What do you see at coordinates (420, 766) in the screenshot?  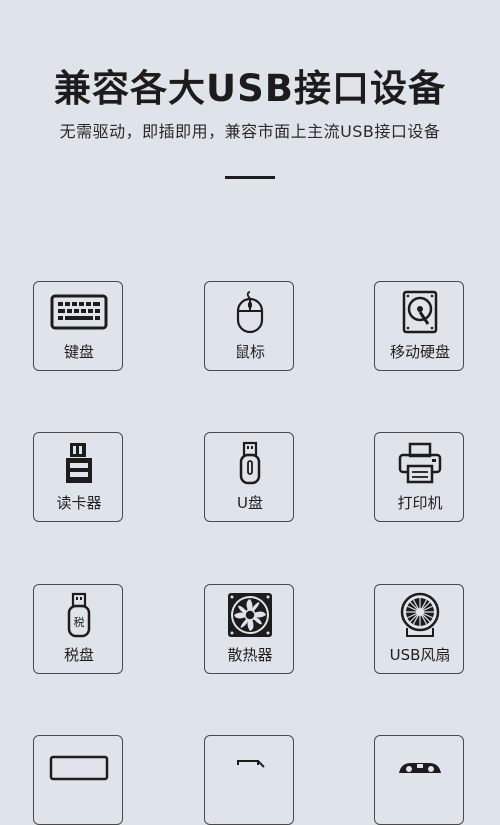 I see `gamepad-icon` at bounding box center [420, 766].